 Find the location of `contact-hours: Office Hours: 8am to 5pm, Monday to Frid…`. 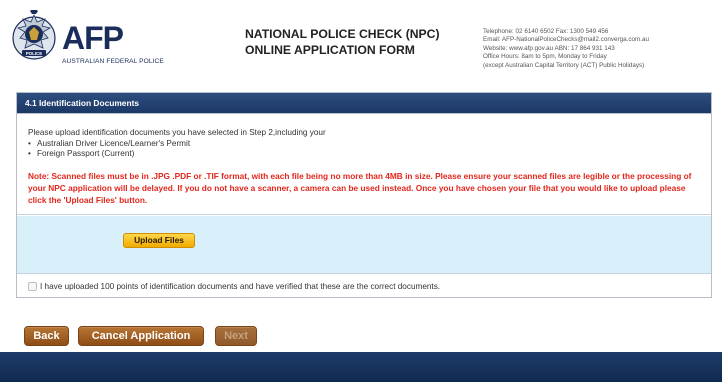

contact-hours: Office Hours: 8am to 5pm, Monday to Frid… is located at coordinates (545, 57).